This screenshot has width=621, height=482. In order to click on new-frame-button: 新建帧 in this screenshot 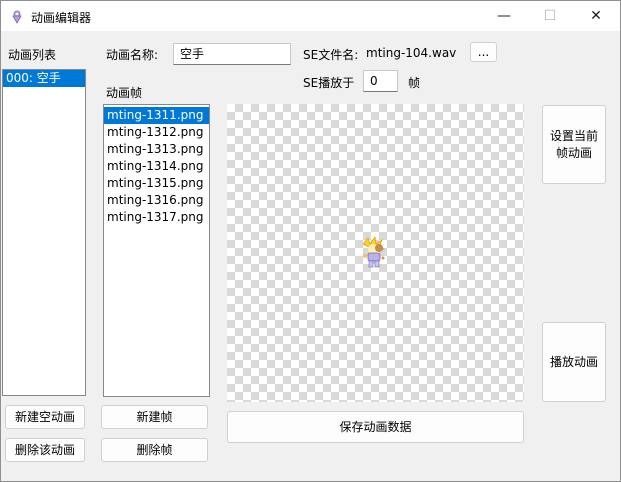, I will do `click(154, 417)`.